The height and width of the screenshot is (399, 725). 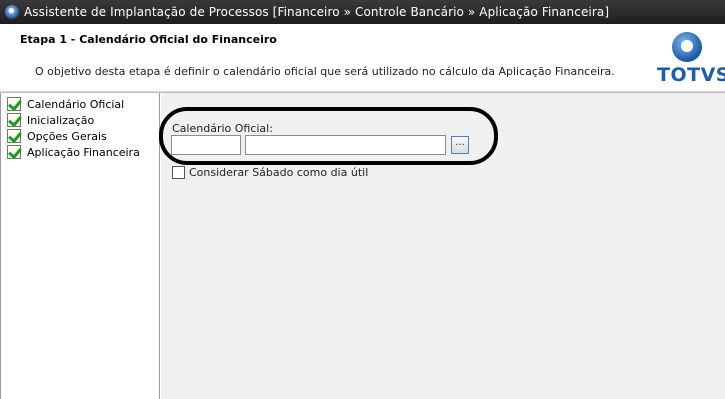 What do you see at coordinates (12, 12) in the screenshot?
I see `app-icon` at bounding box center [12, 12].